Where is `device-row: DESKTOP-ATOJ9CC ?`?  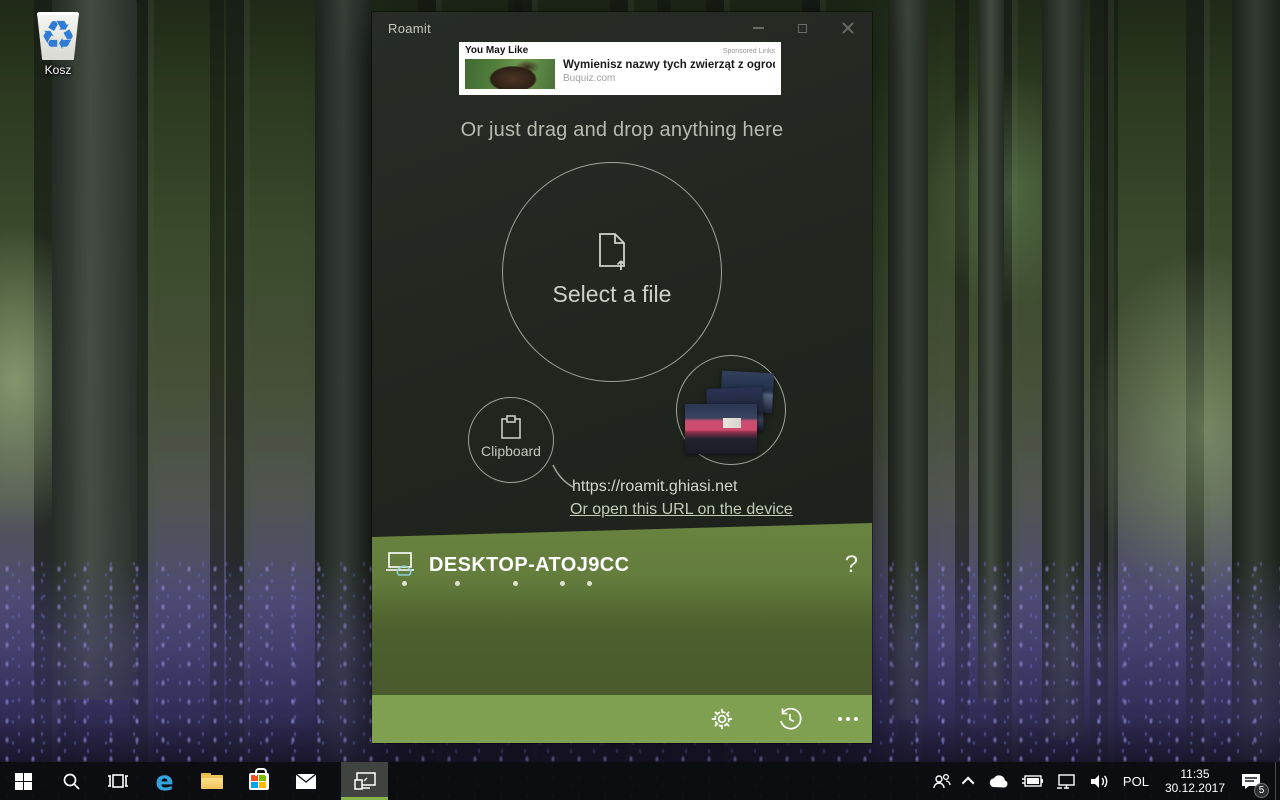
device-row: DESKTOP-ATOJ9CC ? is located at coordinates (621, 565).